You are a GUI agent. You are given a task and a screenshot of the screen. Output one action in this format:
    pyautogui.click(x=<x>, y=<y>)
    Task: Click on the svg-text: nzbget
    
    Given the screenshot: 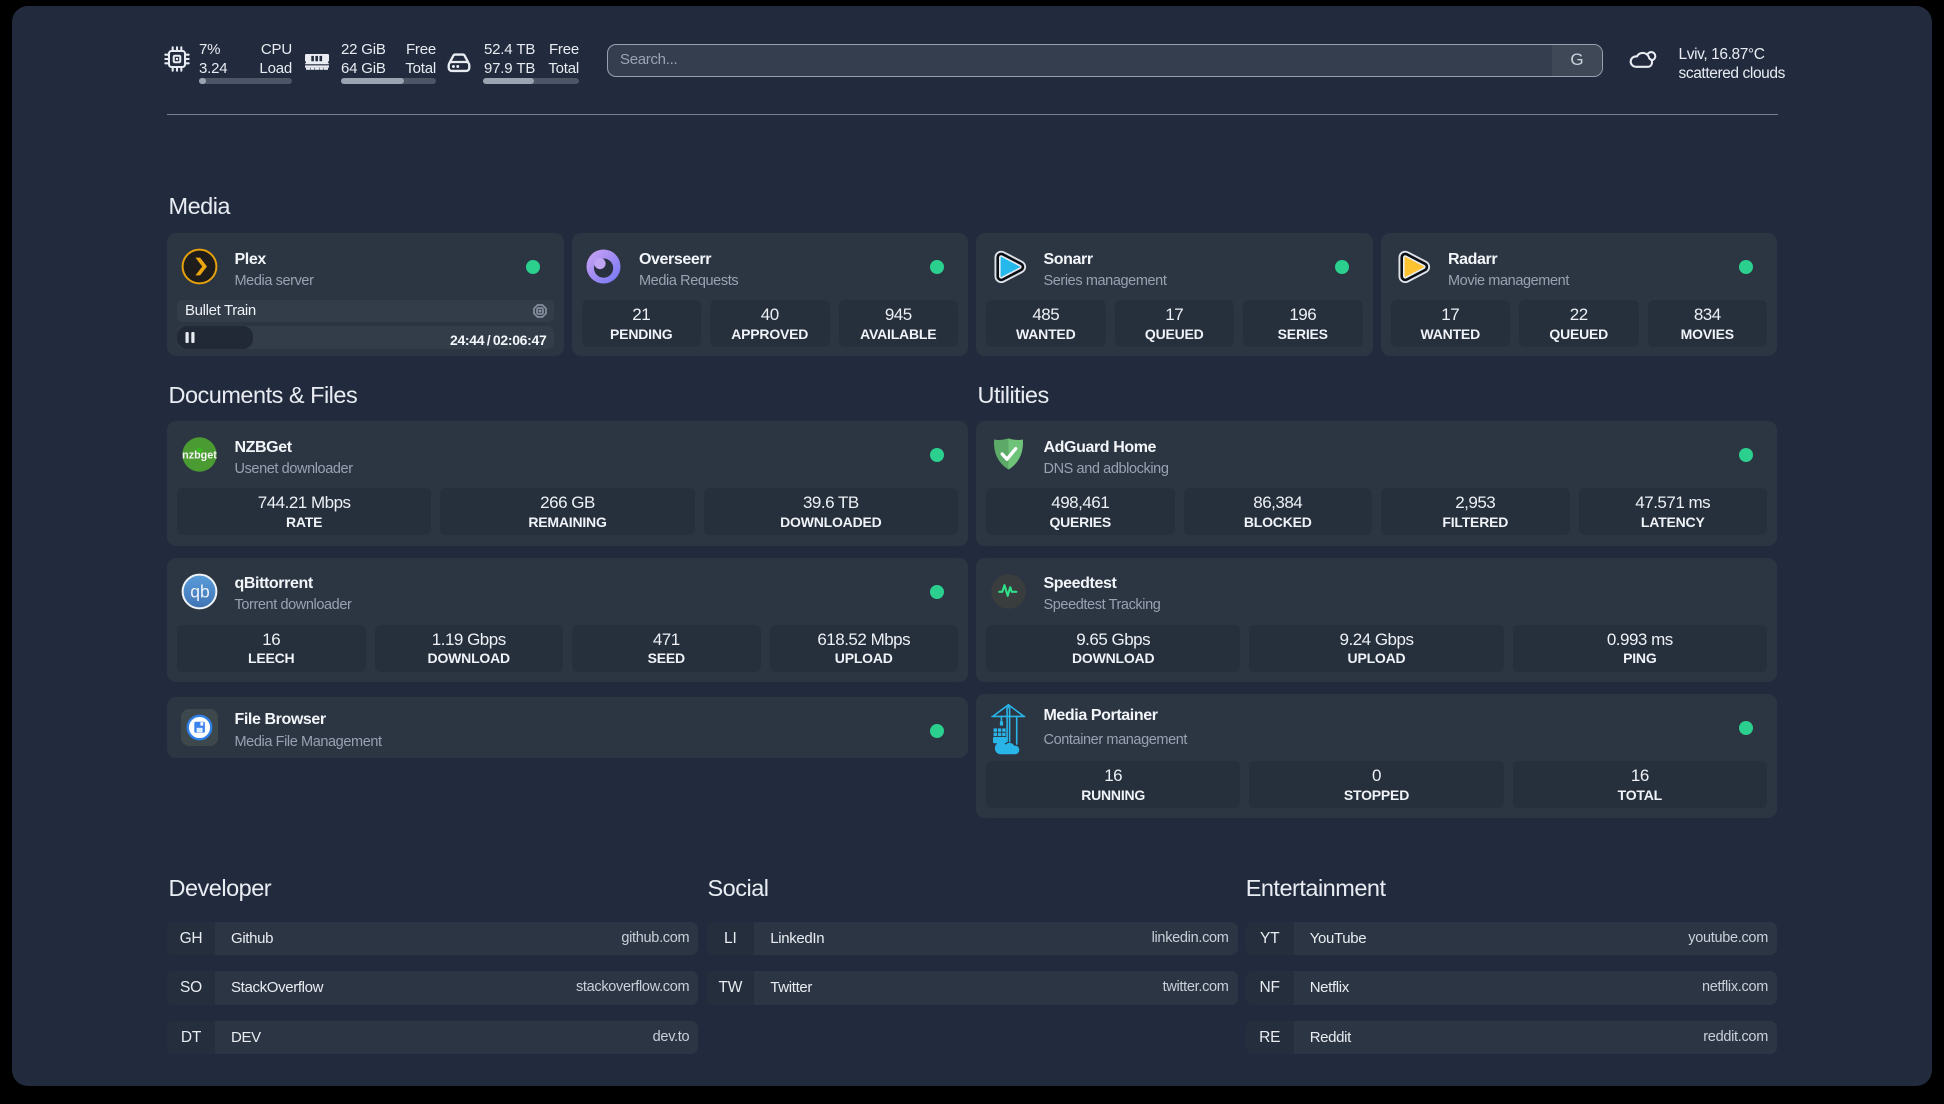 What is the action you would take?
    pyautogui.click(x=199, y=456)
    